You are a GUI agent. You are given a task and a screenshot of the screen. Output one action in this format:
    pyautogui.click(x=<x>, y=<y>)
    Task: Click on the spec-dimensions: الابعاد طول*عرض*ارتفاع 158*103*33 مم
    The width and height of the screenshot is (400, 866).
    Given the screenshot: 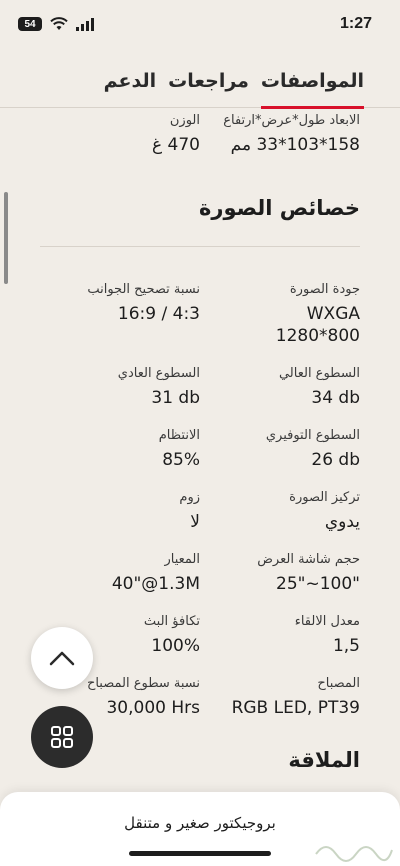 What is the action you would take?
    pyautogui.click(x=280, y=134)
    